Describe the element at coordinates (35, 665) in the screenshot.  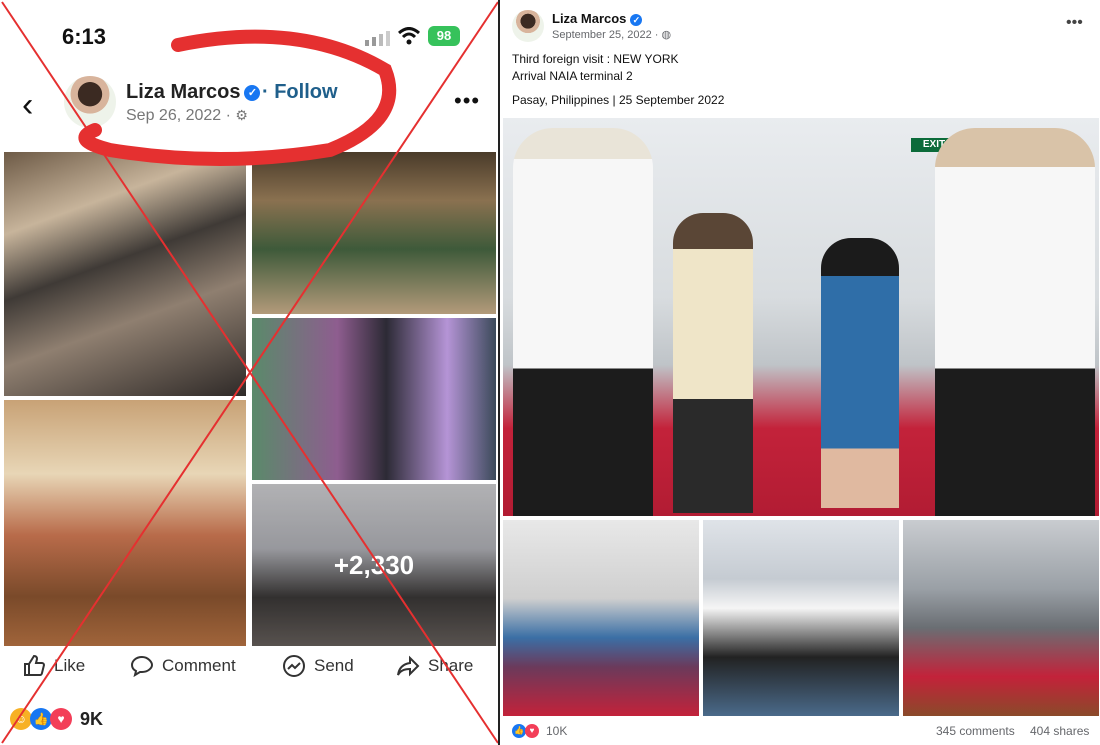
I see `like-icon` at that location.